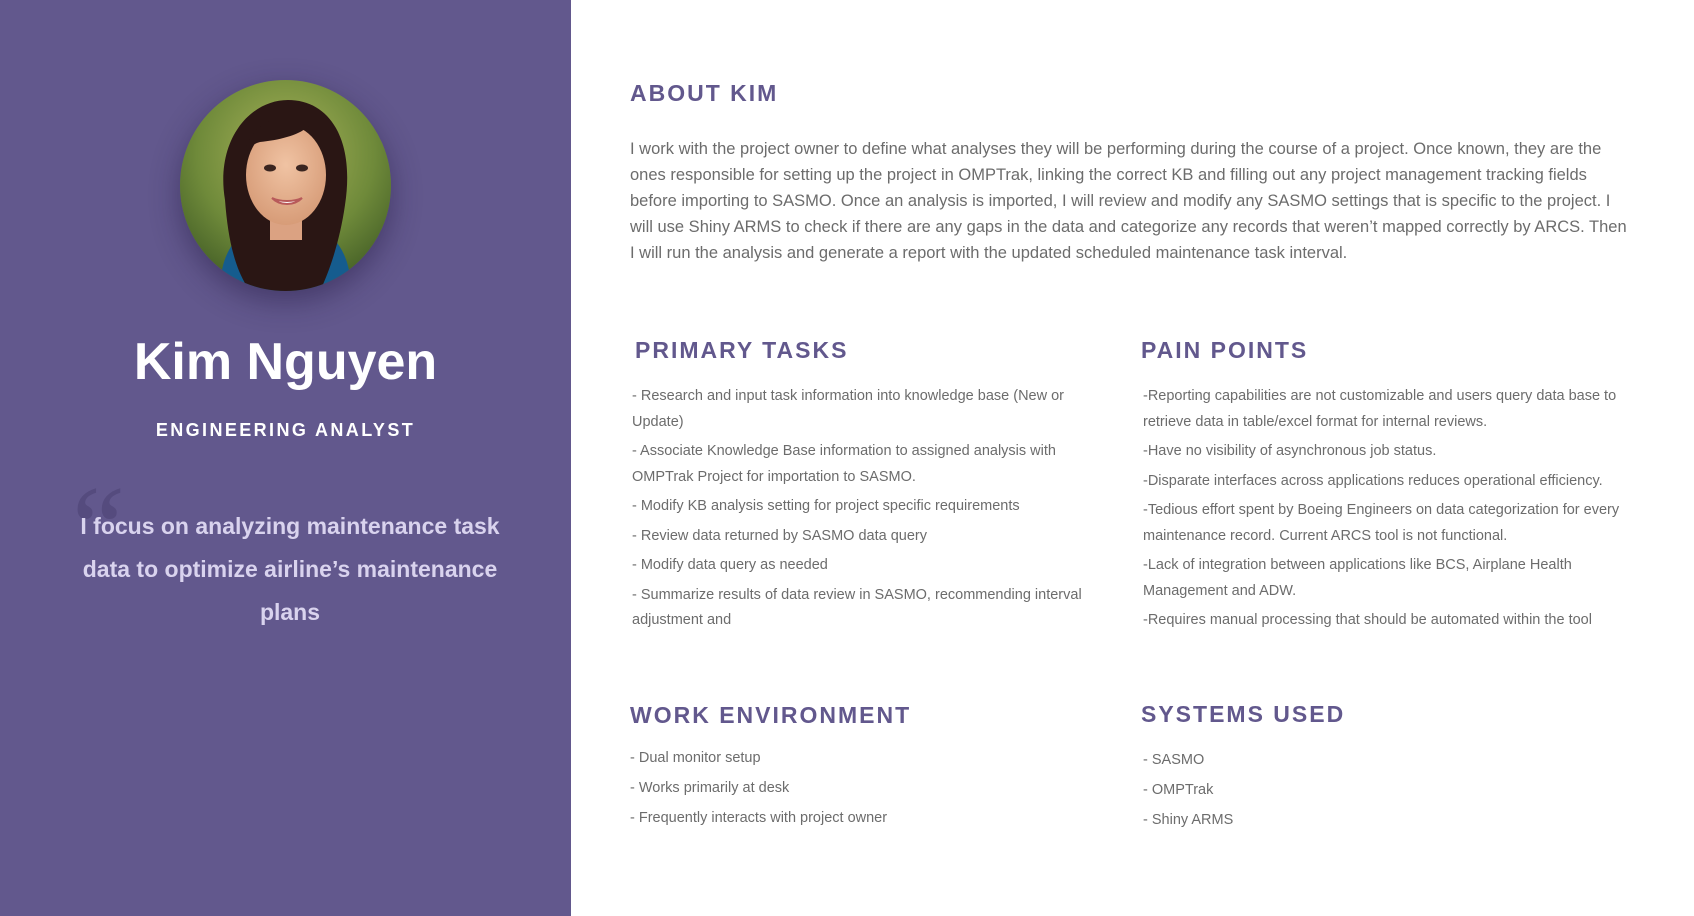 The height and width of the screenshot is (916, 1694). I want to click on list-item: - Modify data query as needed, so click(730, 565).